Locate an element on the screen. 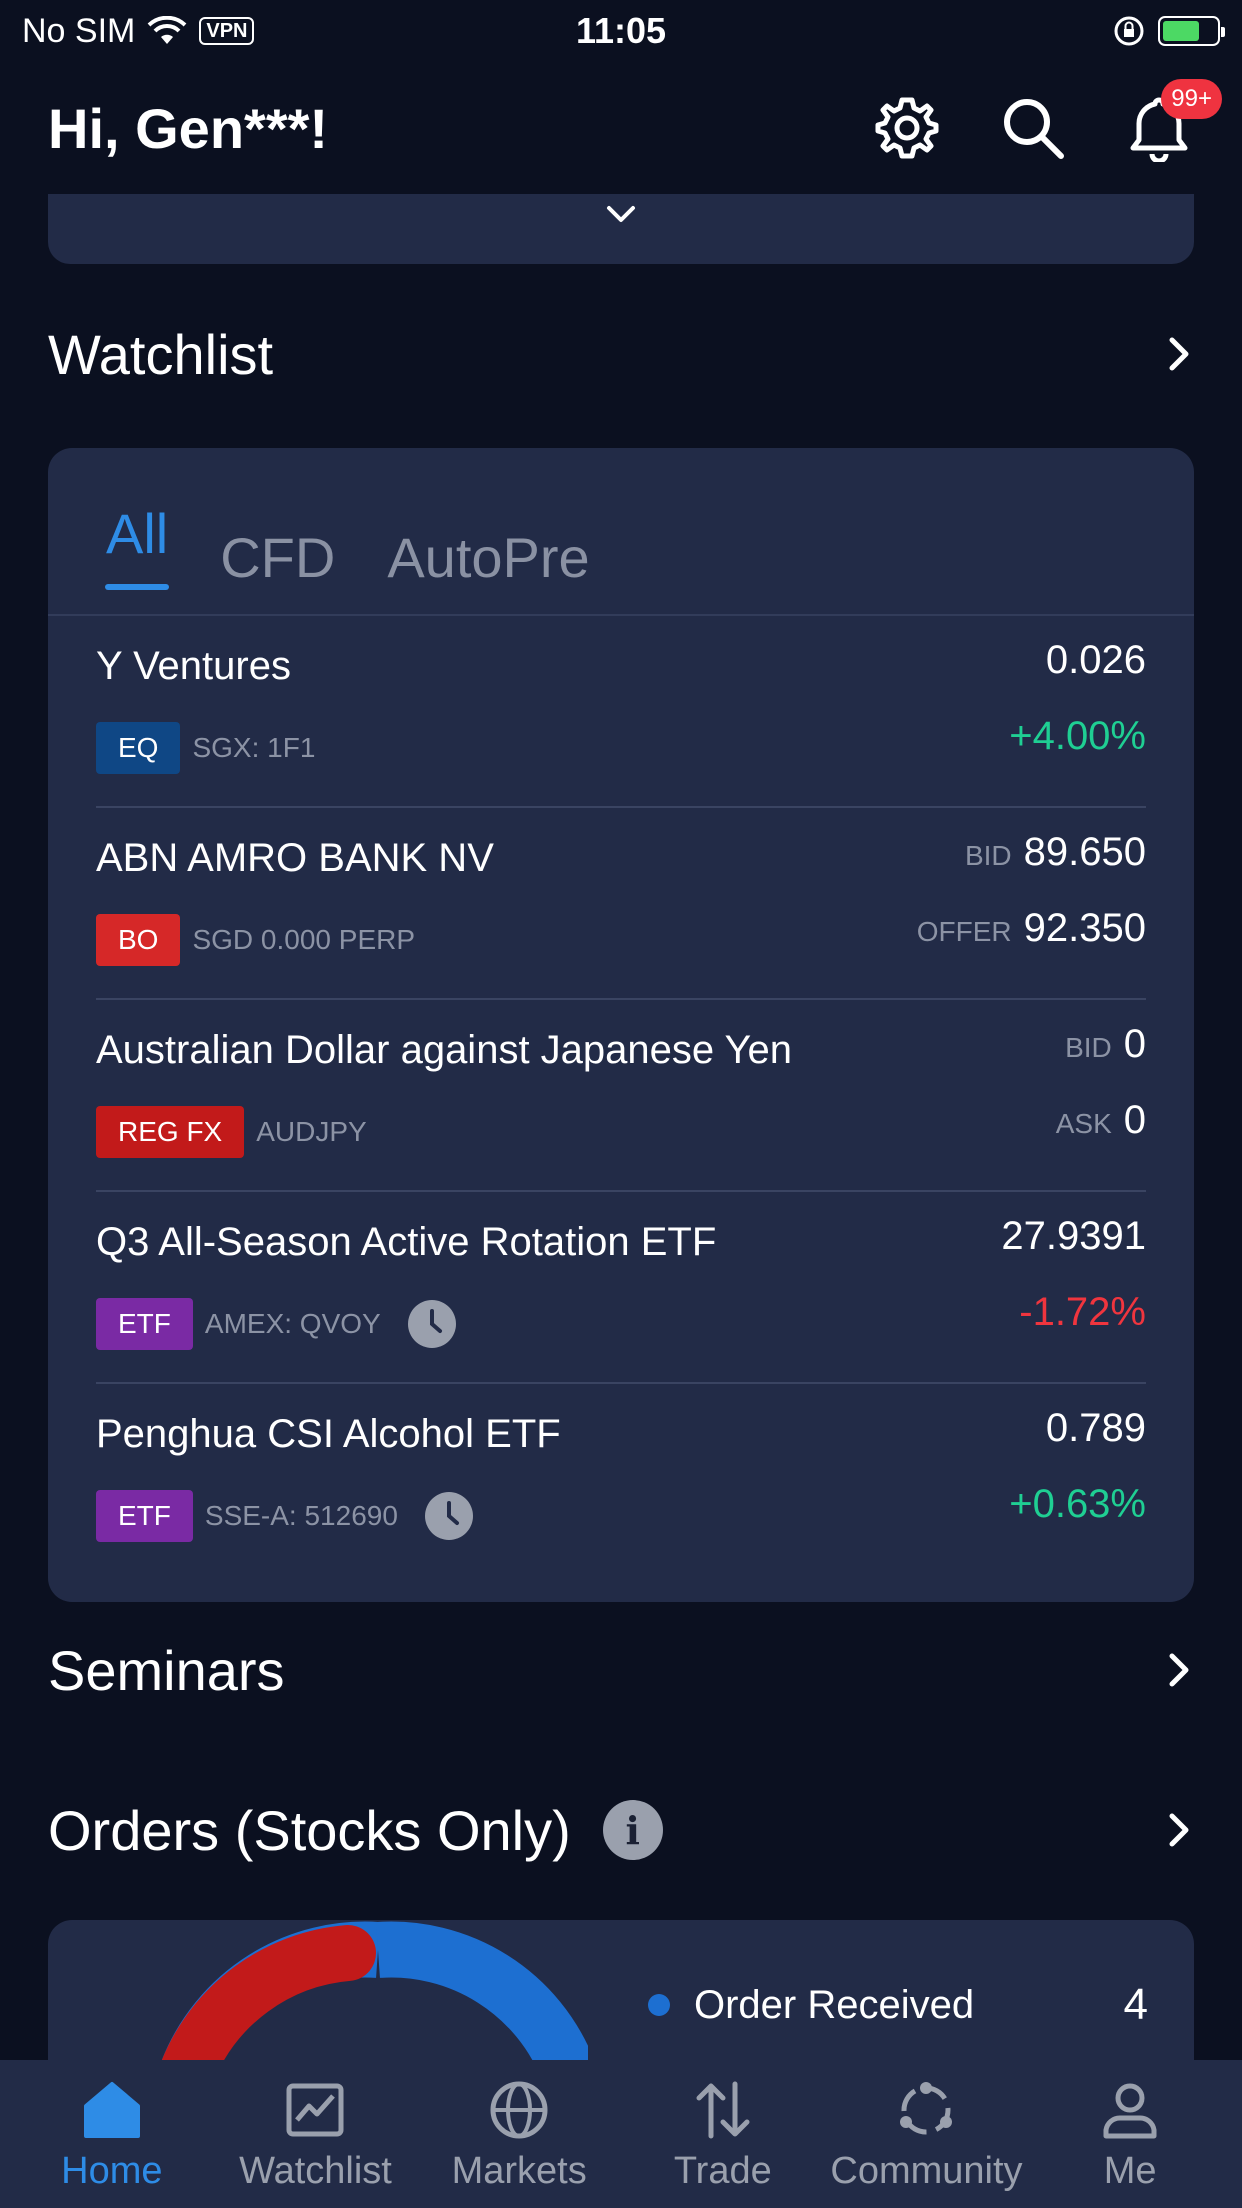 Image resolution: width=1242 pixels, height=2208 pixels. asset-type-tag: REG FX is located at coordinates (170, 1132).